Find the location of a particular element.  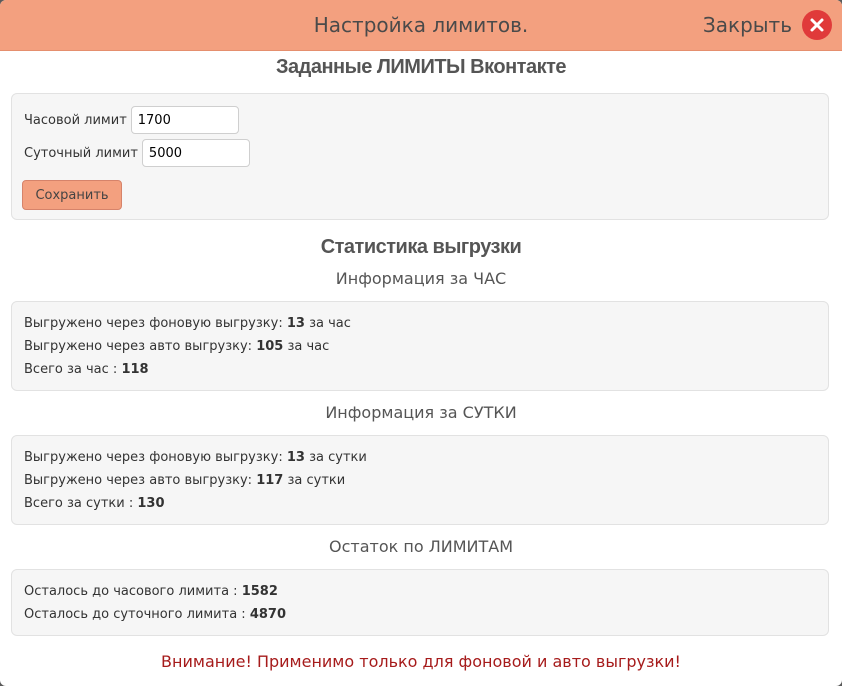

save-button: Сохранить is located at coordinates (72, 195).